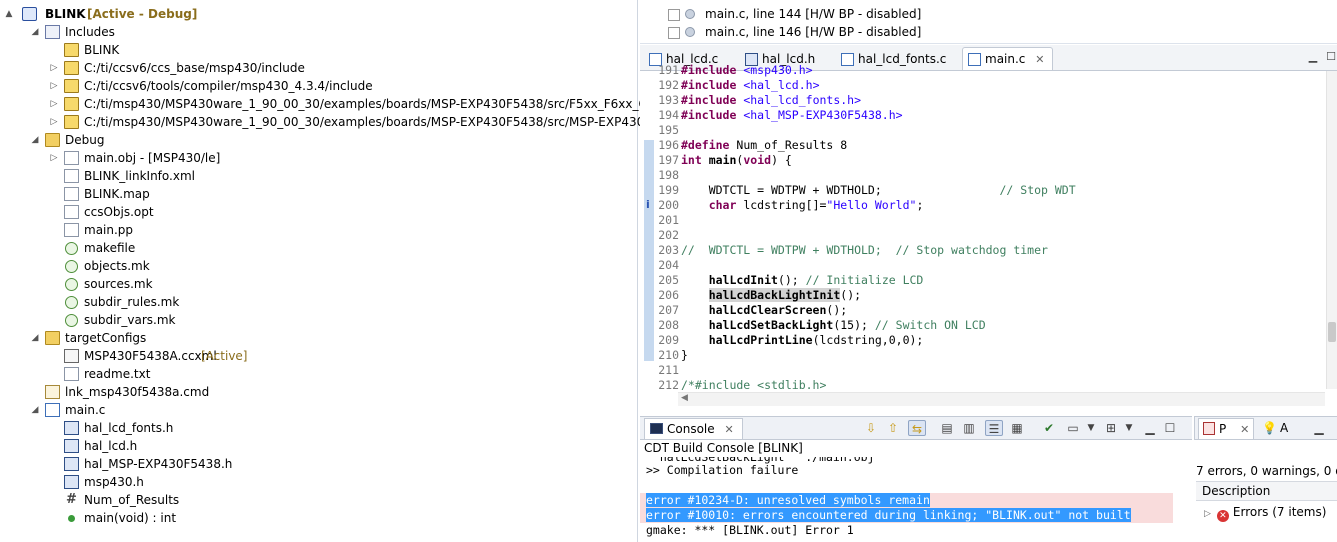 This screenshot has width=1337, height=542. I want to click on console-line: >> Compilation failure, so click(722, 470).